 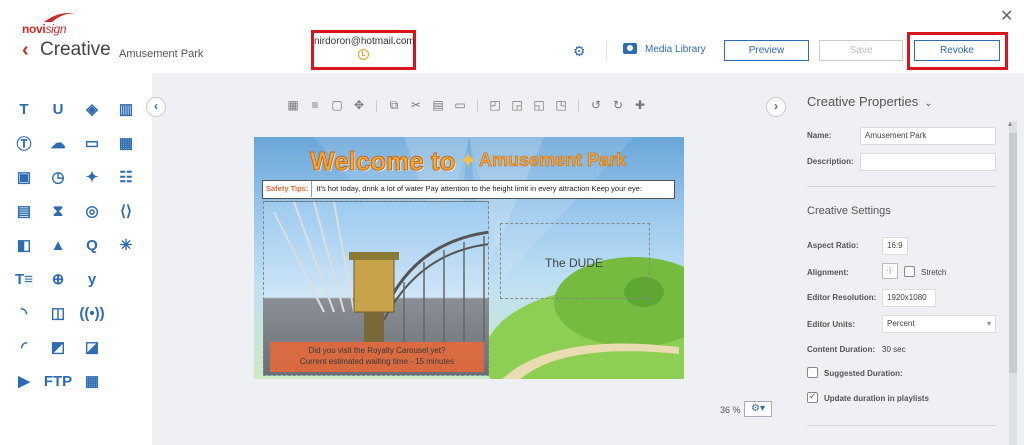 I want to click on instagram-icon: ◎, so click(x=92, y=211).